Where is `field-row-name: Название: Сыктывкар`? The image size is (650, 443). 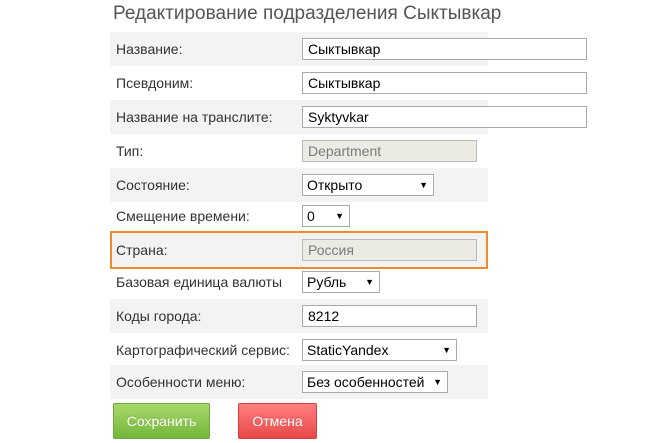
field-row-name: Название: Сыктывкар is located at coordinates (348, 49).